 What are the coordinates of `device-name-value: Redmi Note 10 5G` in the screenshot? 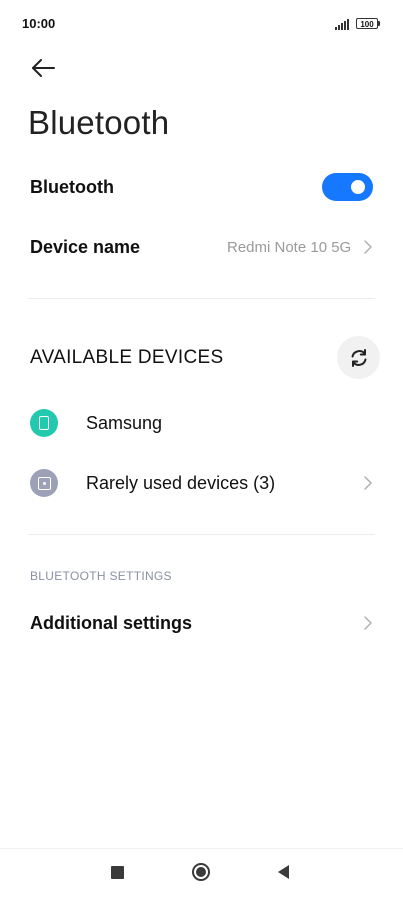 It's located at (289, 247).